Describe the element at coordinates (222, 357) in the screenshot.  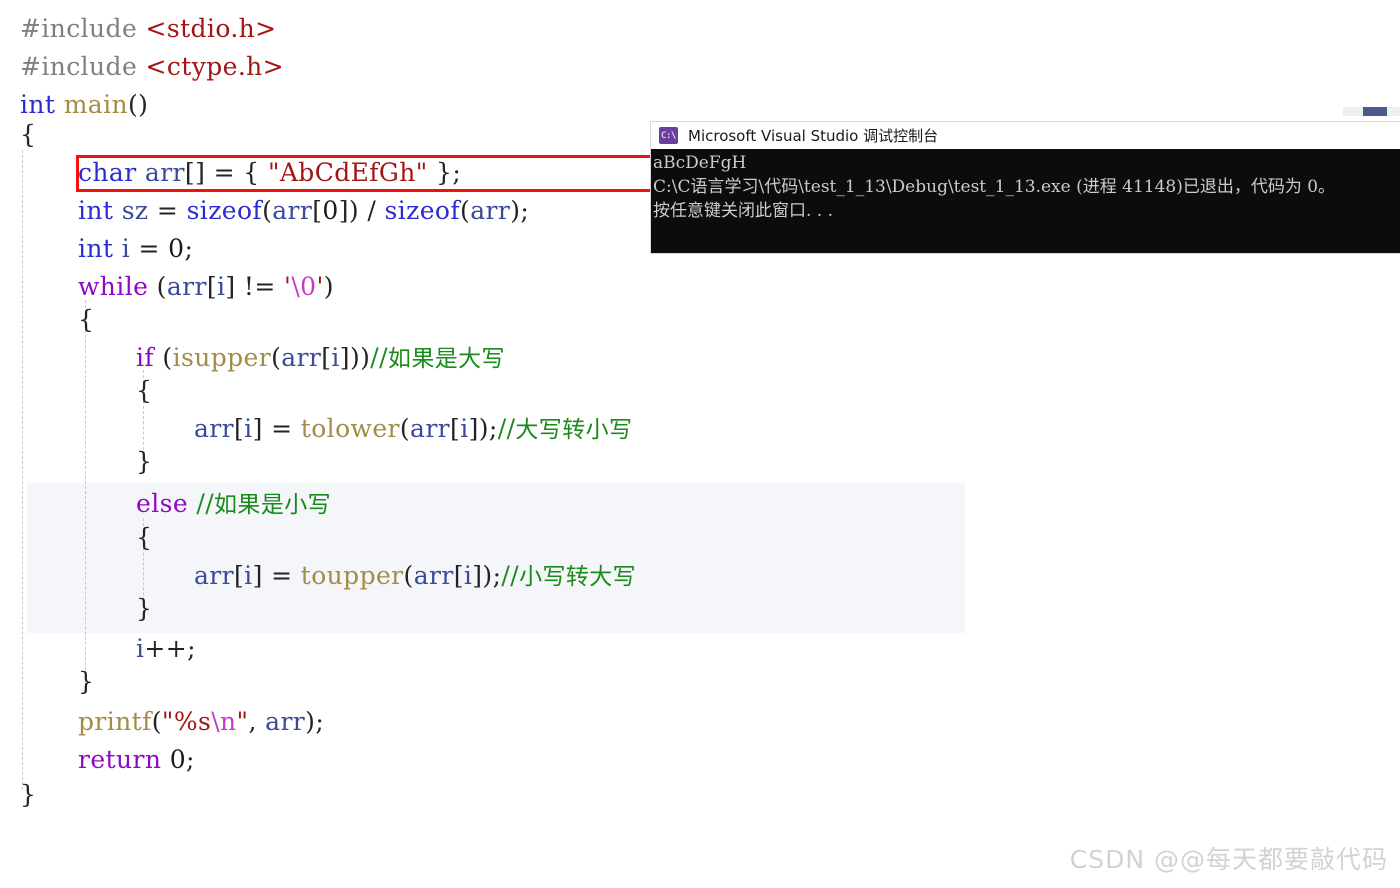
I see `code-token: isupper` at that location.